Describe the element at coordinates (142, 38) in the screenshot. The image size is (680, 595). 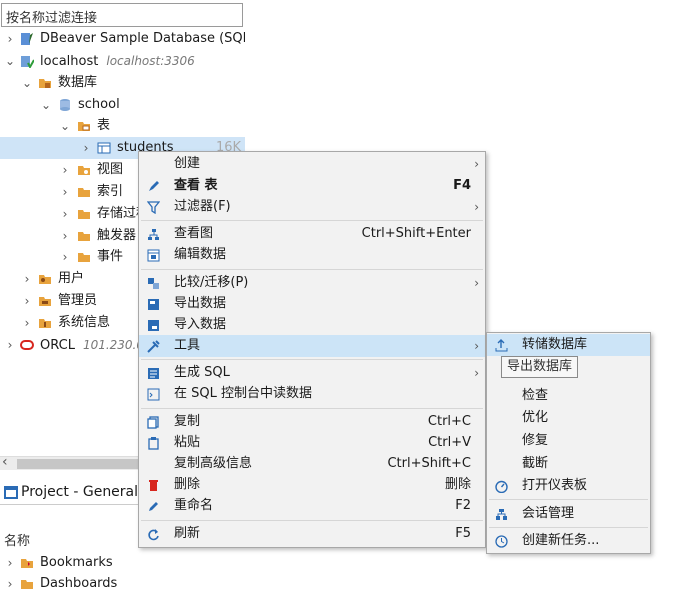
I see `tree-item-label: DBeaver Sample Database (SQLite)` at that location.